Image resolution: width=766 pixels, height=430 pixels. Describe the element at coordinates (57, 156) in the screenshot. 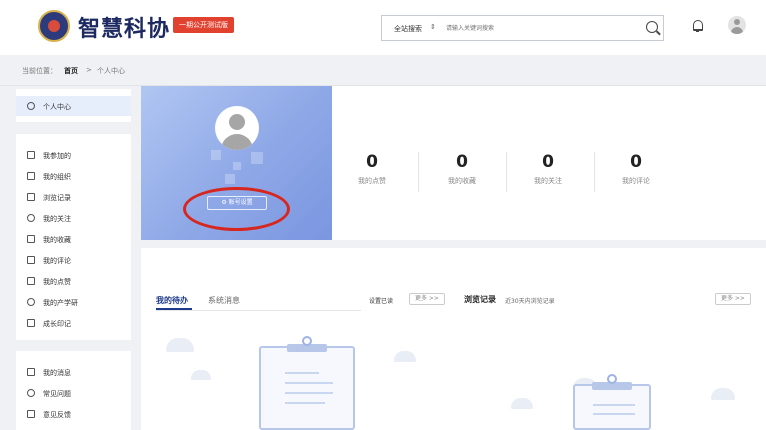

I see `sidebar-item-label: 我参加的` at that location.